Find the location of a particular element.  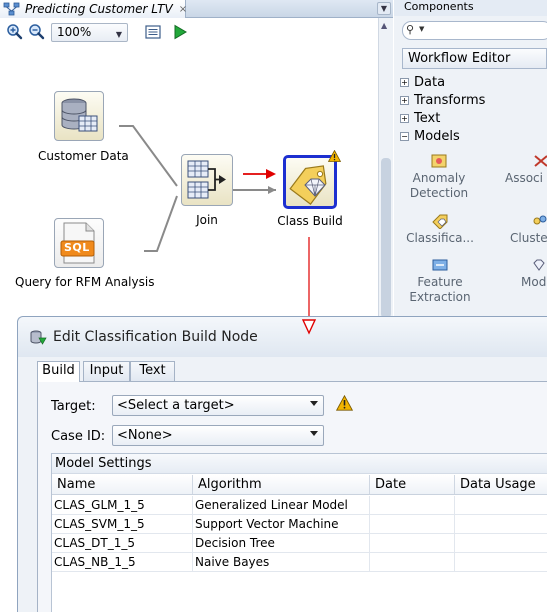

warning-icon is located at coordinates (344, 404).